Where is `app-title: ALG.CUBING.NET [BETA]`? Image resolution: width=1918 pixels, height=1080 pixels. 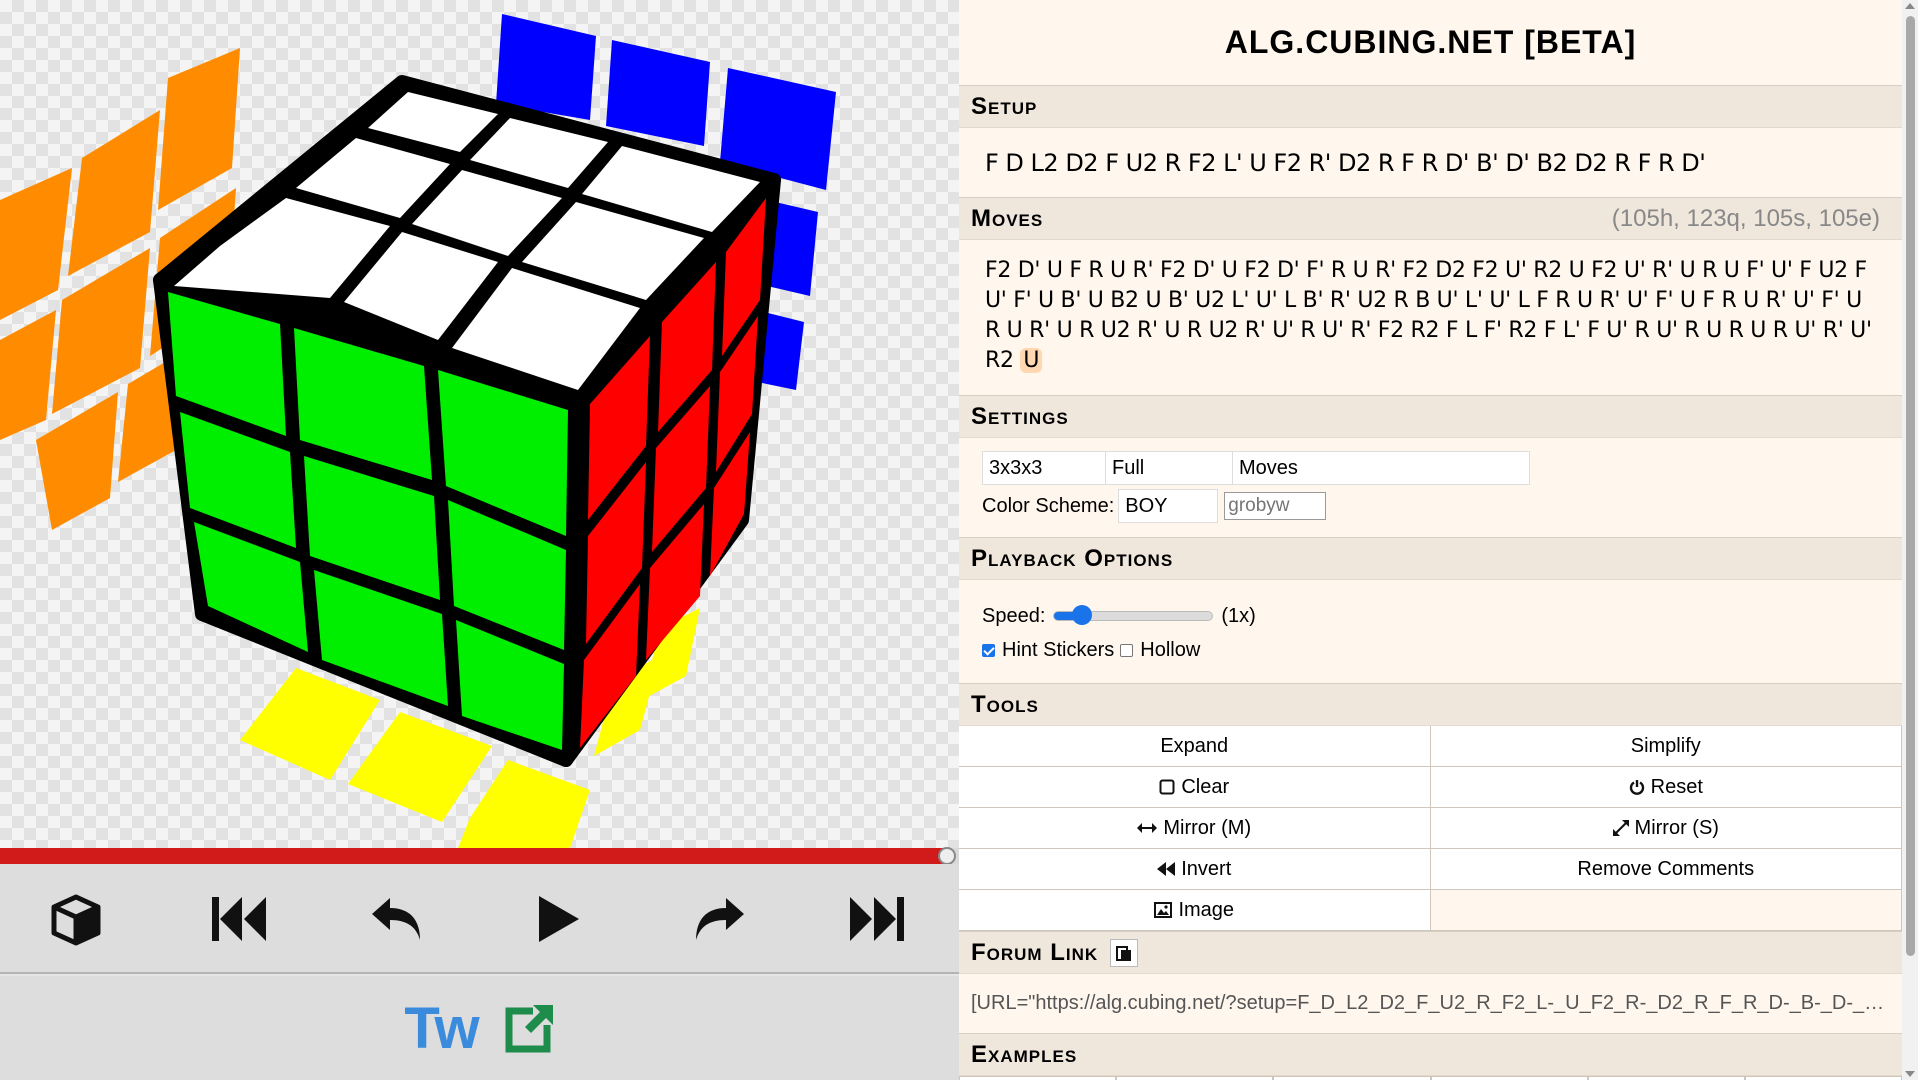
app-title: ALG.CUBING.NET [BETA] is located at coordinates (1430, 43).